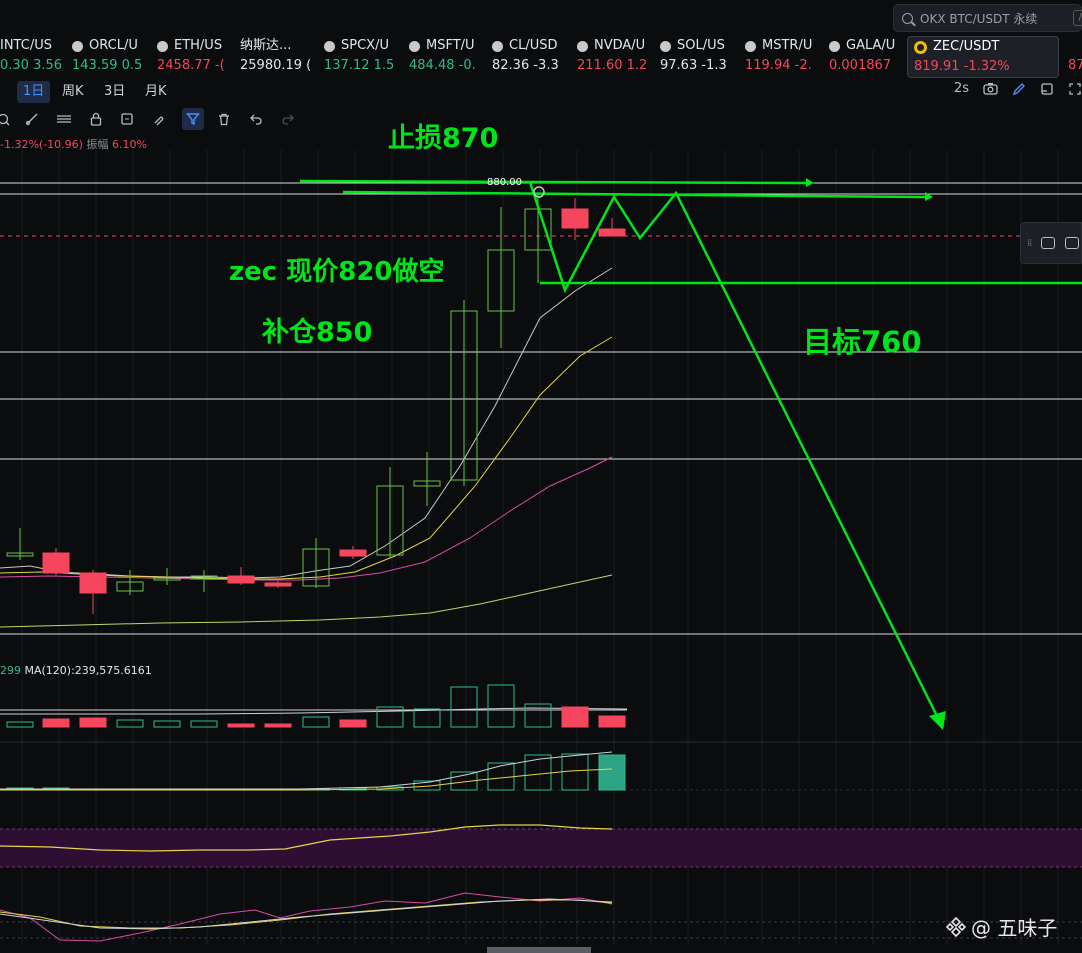  Describe the element at coordinates (76, 670) in the screenshot. I see `ma-panel-label: 299 MA(120):239,575.6161` at that location.